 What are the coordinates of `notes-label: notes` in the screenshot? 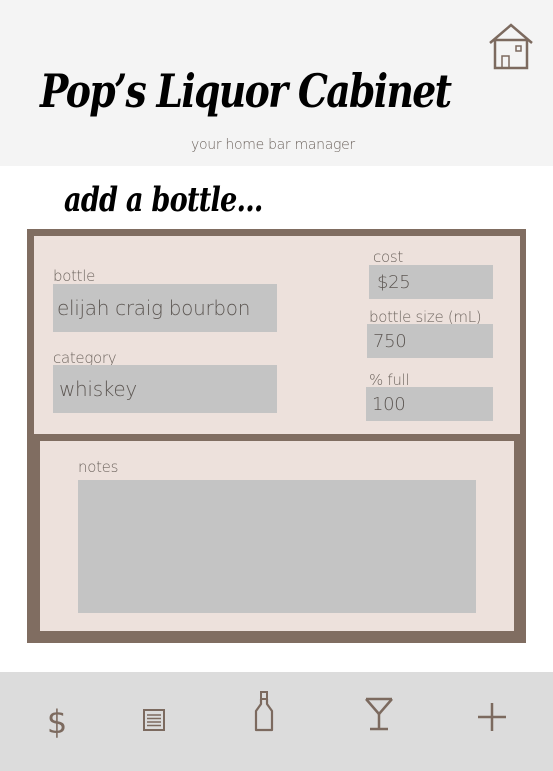 It's located at (98, 467).